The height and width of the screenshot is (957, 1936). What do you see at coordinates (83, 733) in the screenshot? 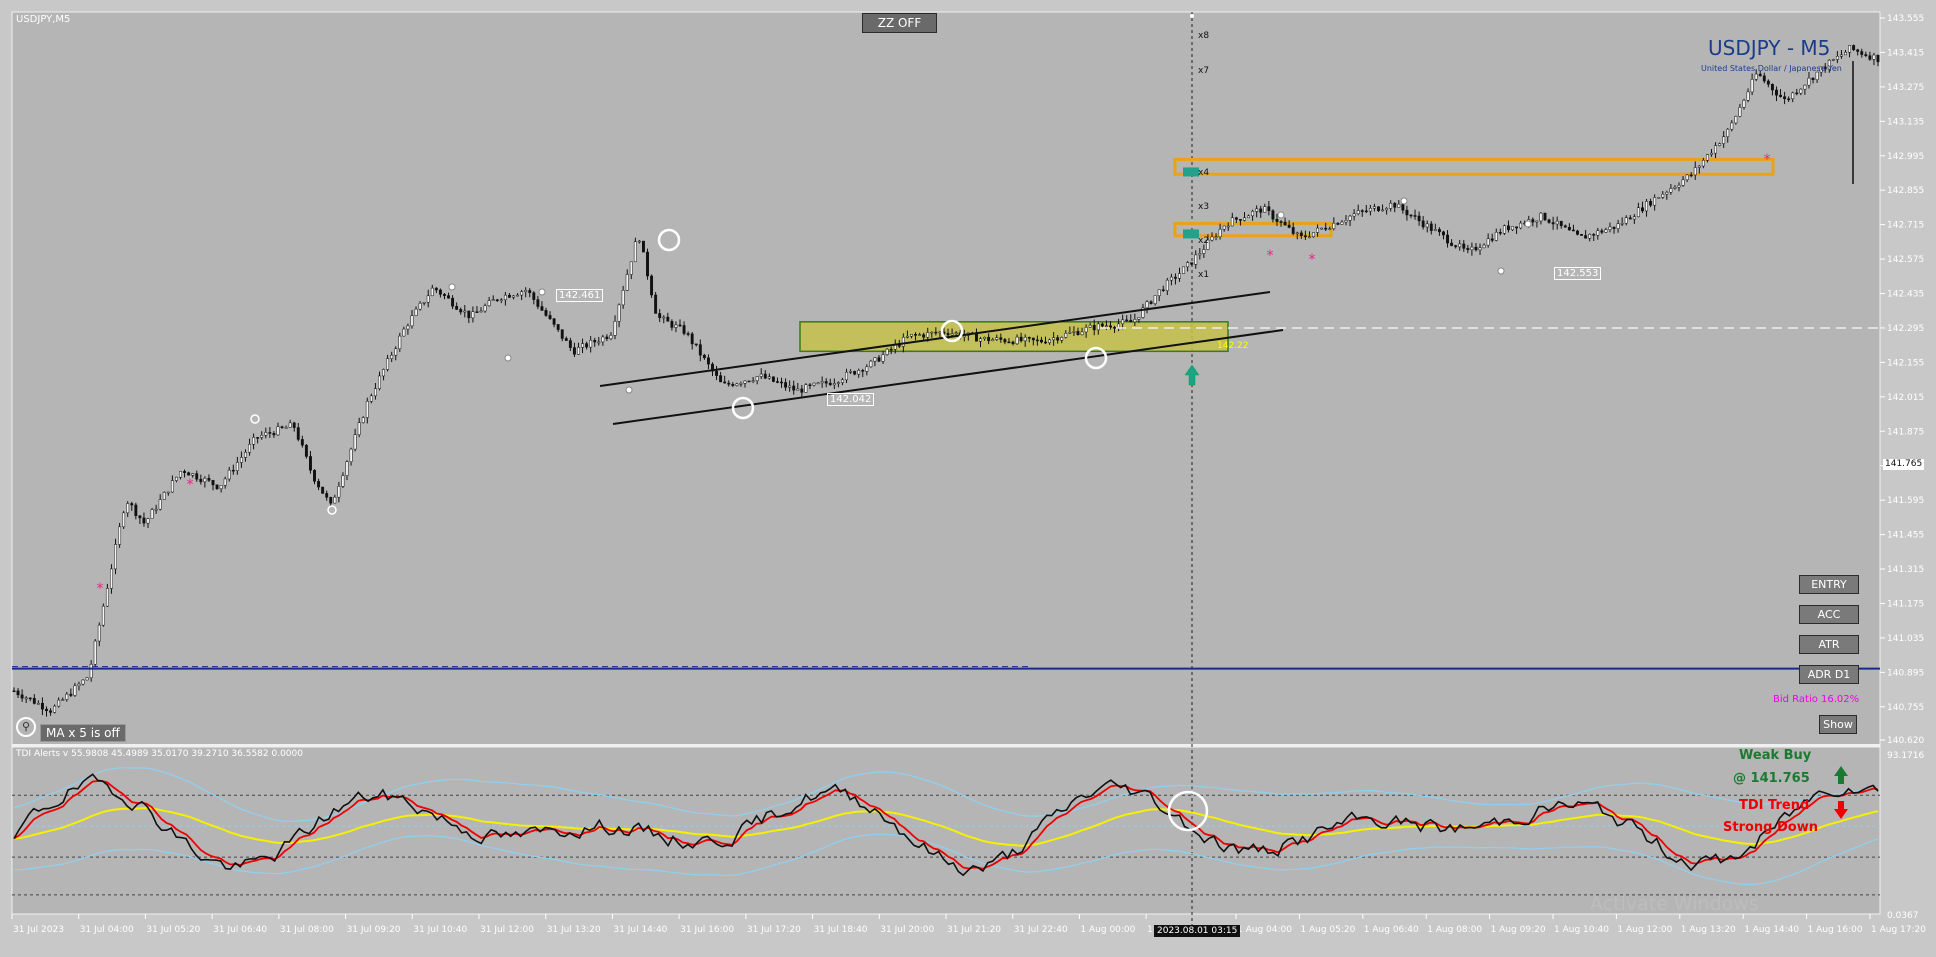
I see `ma-status-badge: MA x 5 is off` at bounding box center [83, 733].